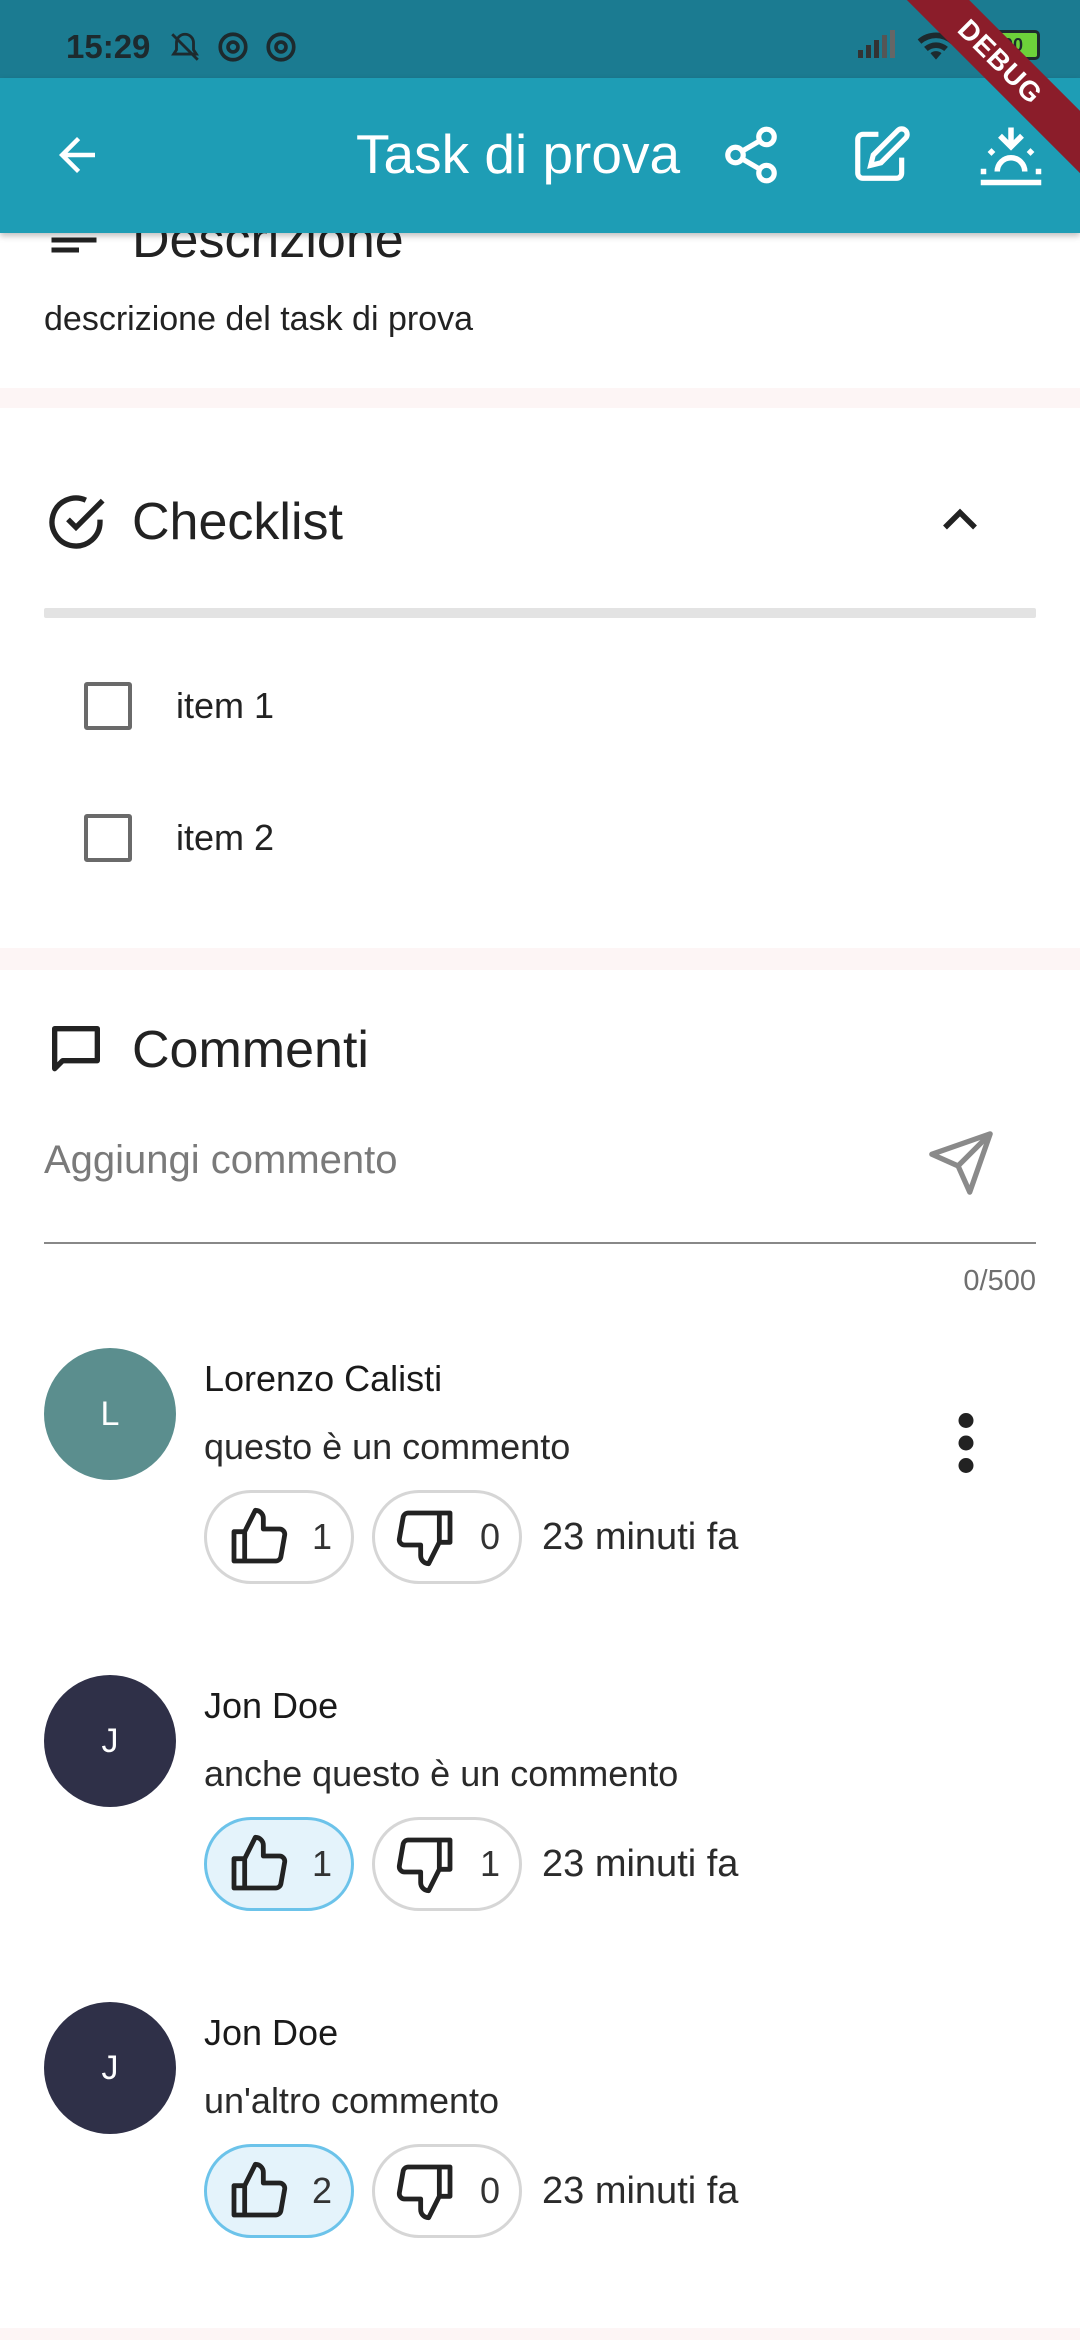 The height and width of the screenshot is (2340, 1080). I want to click on avatar: L, so click(110, 1414).